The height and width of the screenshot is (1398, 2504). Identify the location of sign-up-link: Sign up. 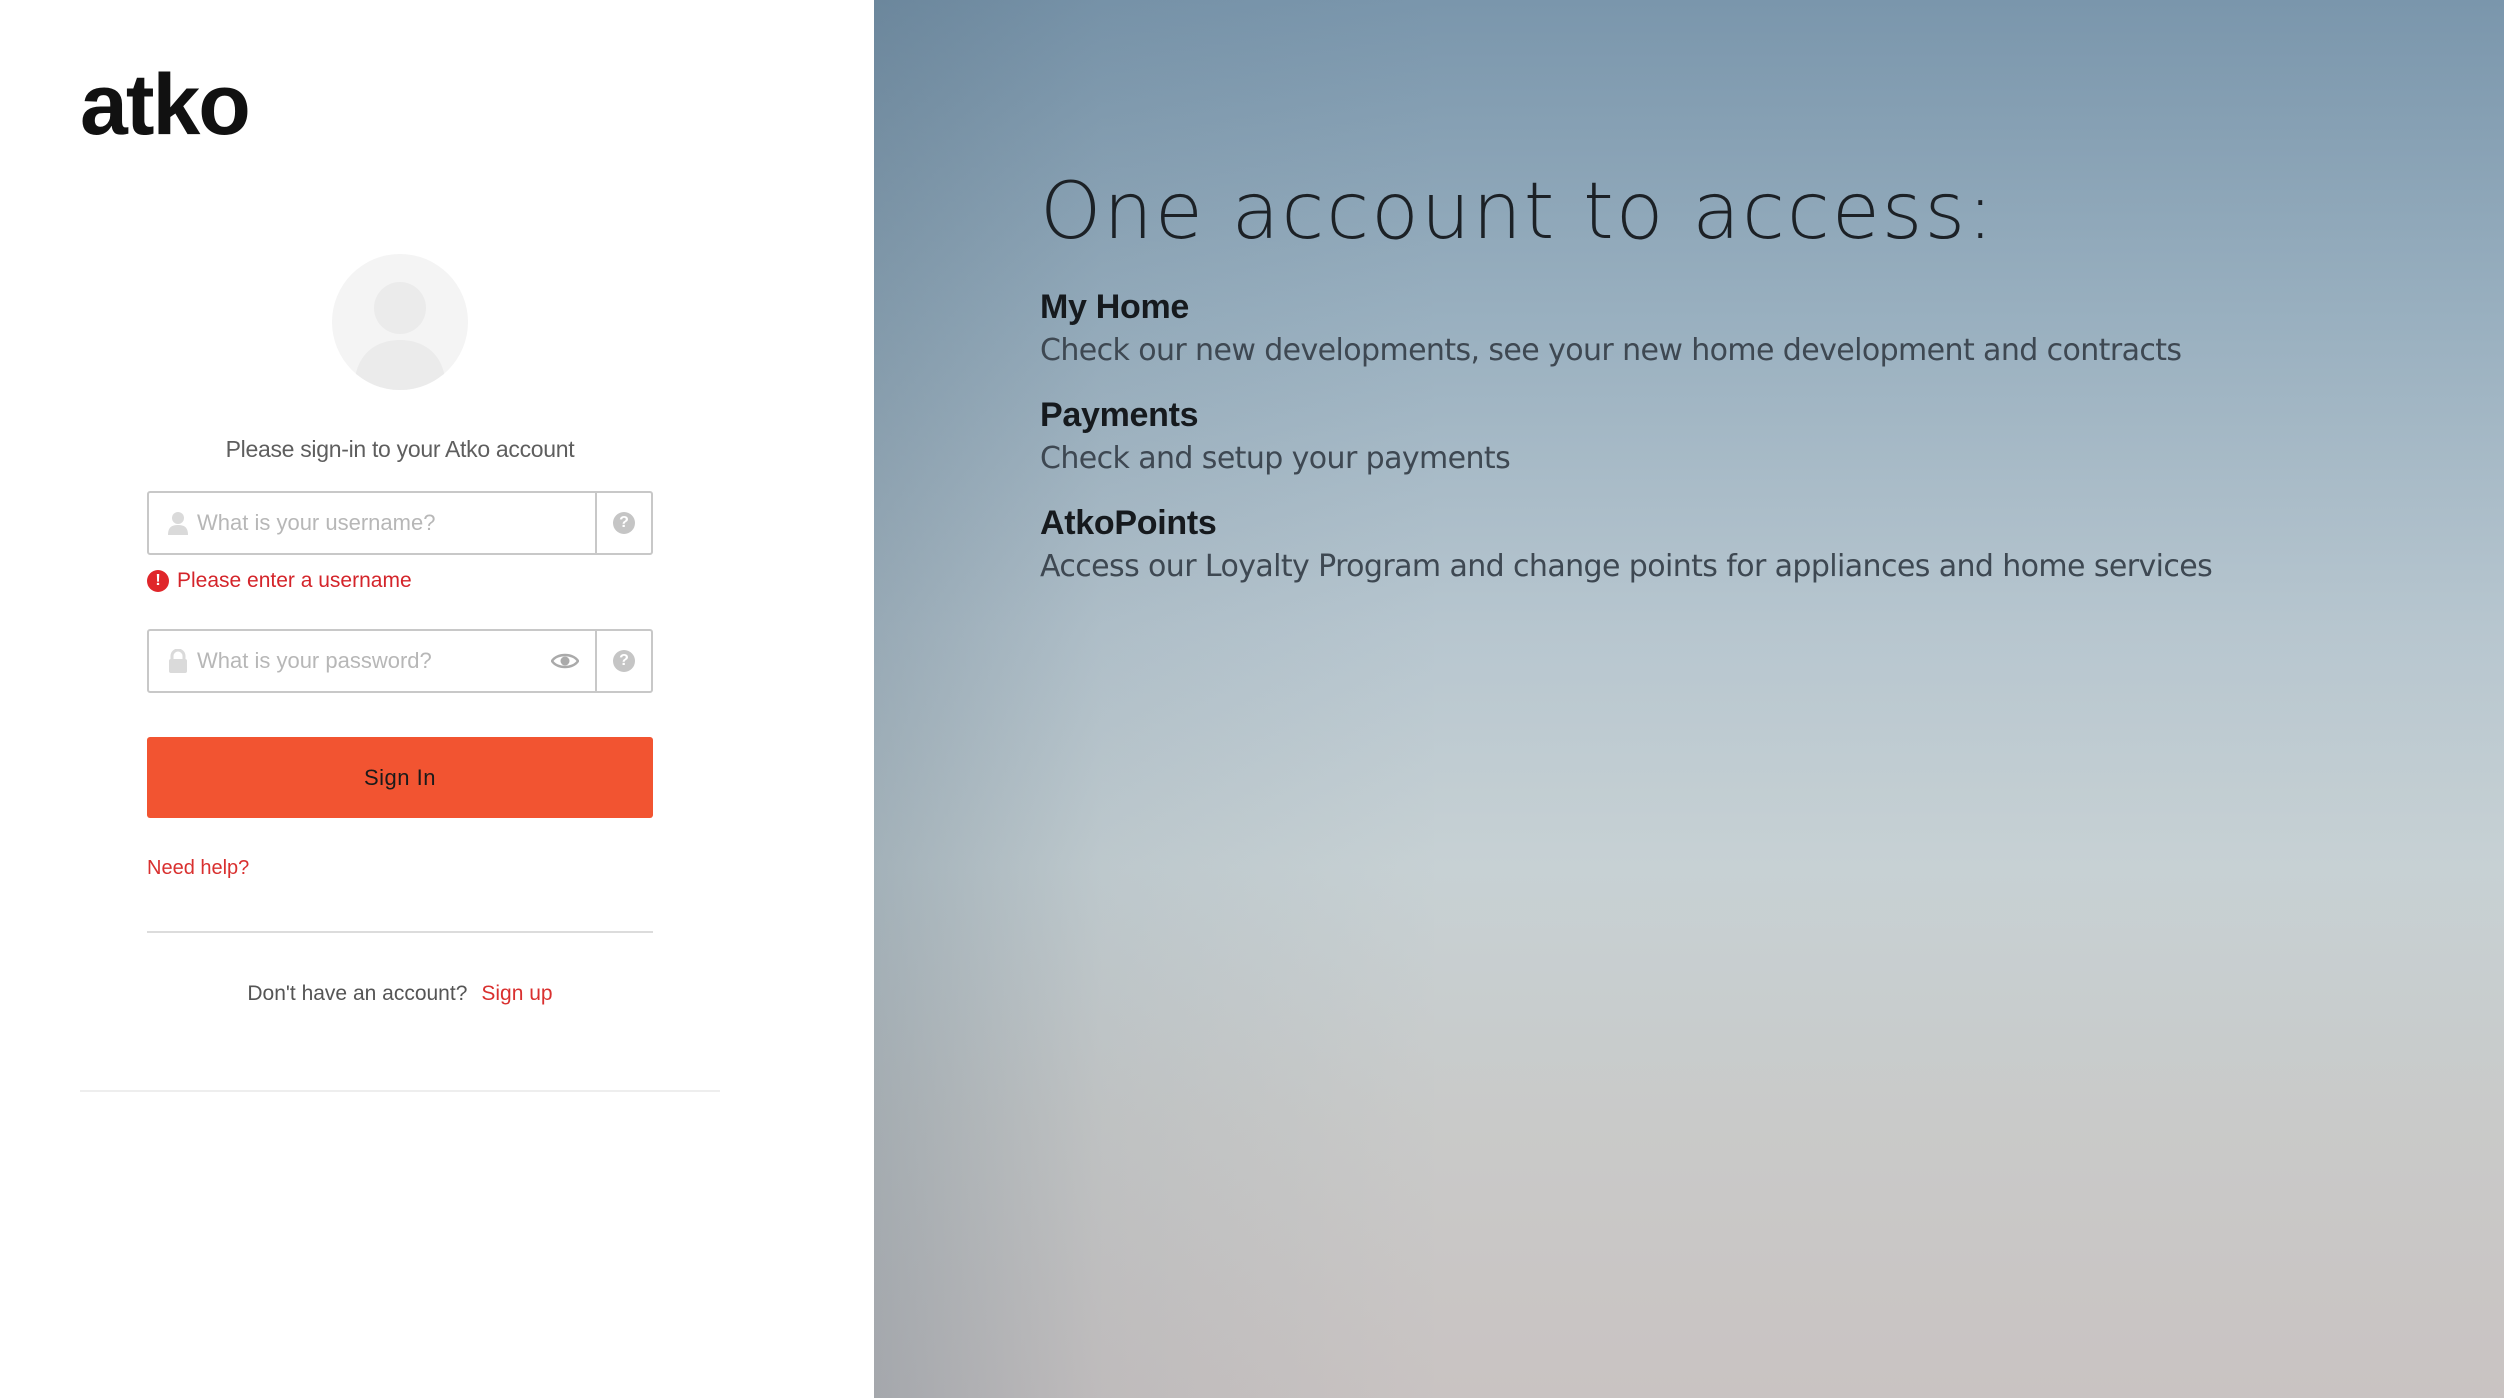
(516, 993).